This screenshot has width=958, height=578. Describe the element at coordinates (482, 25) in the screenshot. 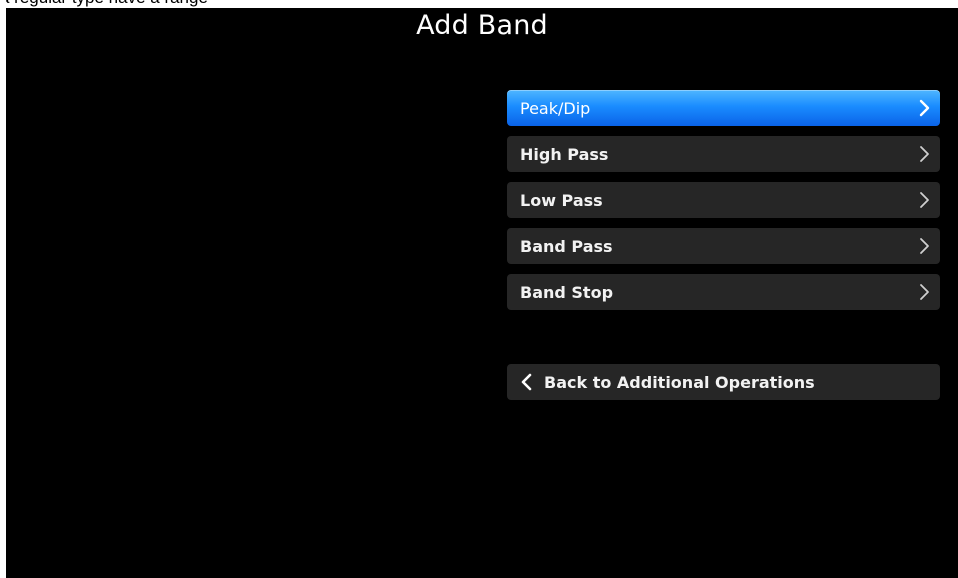

I see `page-title: Add Band` at that location.